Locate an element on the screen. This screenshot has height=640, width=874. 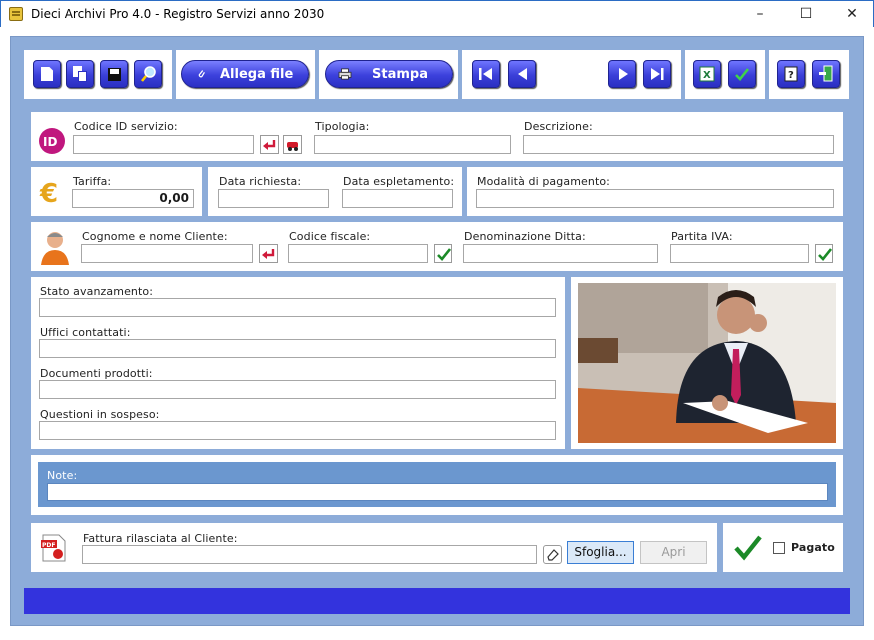
service-id-input is located at coordinates (163, 144).